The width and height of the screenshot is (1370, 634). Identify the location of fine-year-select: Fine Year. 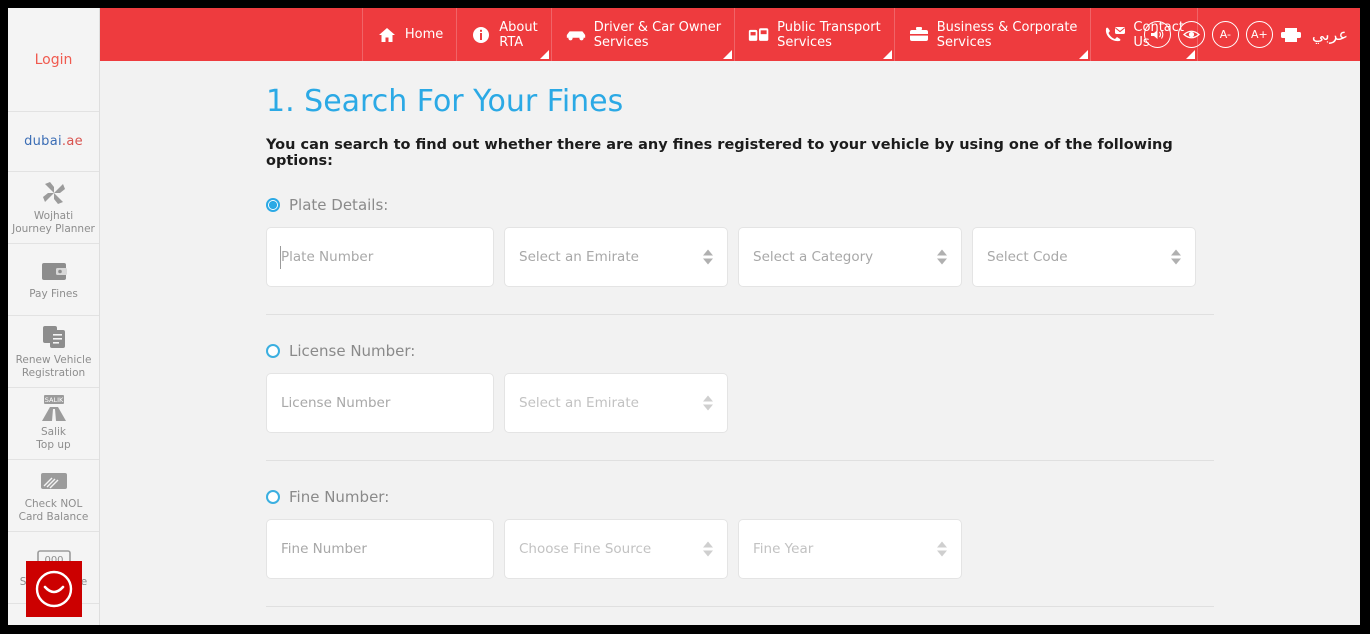
(850, 549).